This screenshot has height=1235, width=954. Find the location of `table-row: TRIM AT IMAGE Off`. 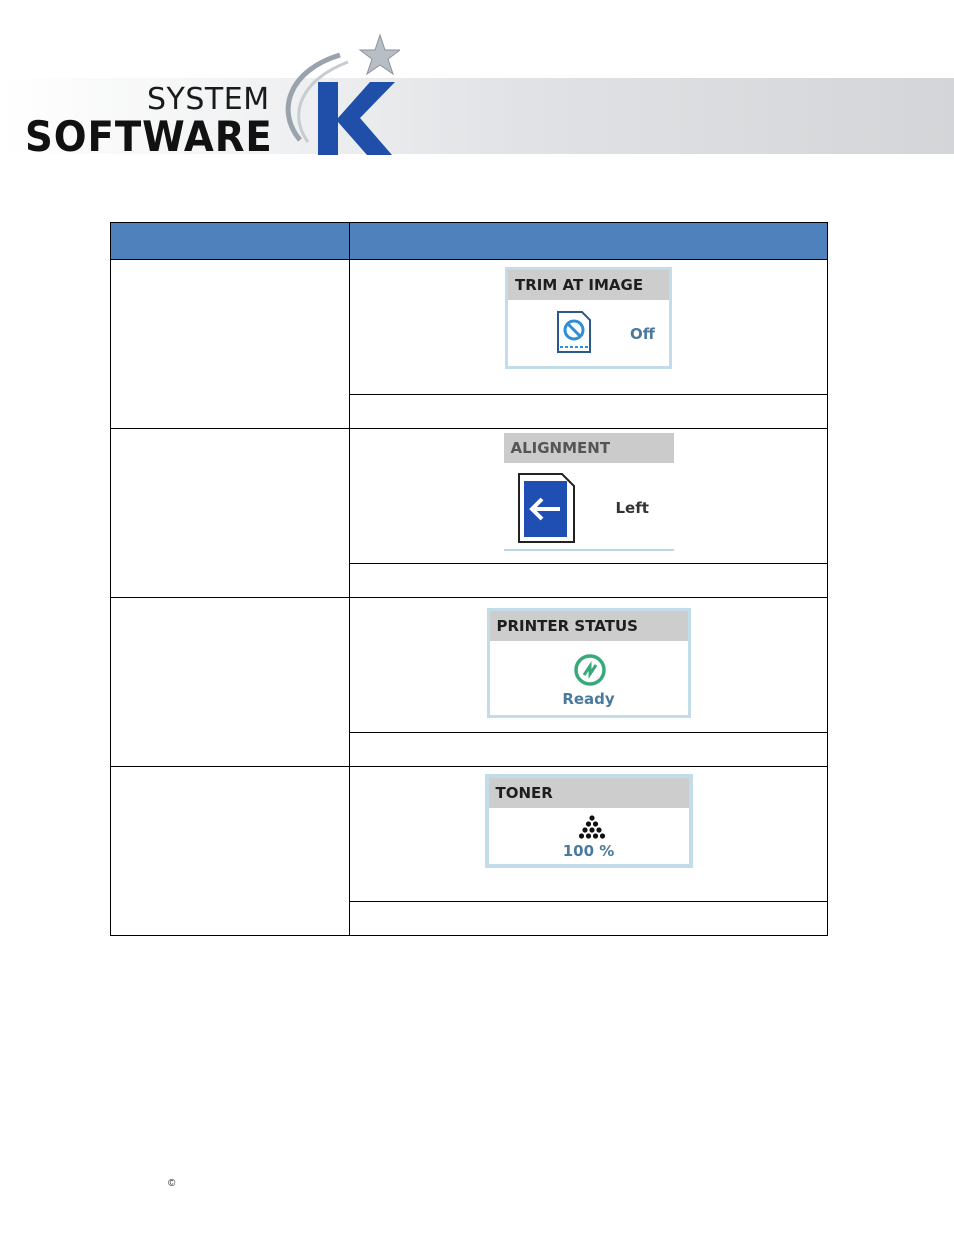

table-row: TRIM AT IMAGE Off is located at coordinates (469, 344).